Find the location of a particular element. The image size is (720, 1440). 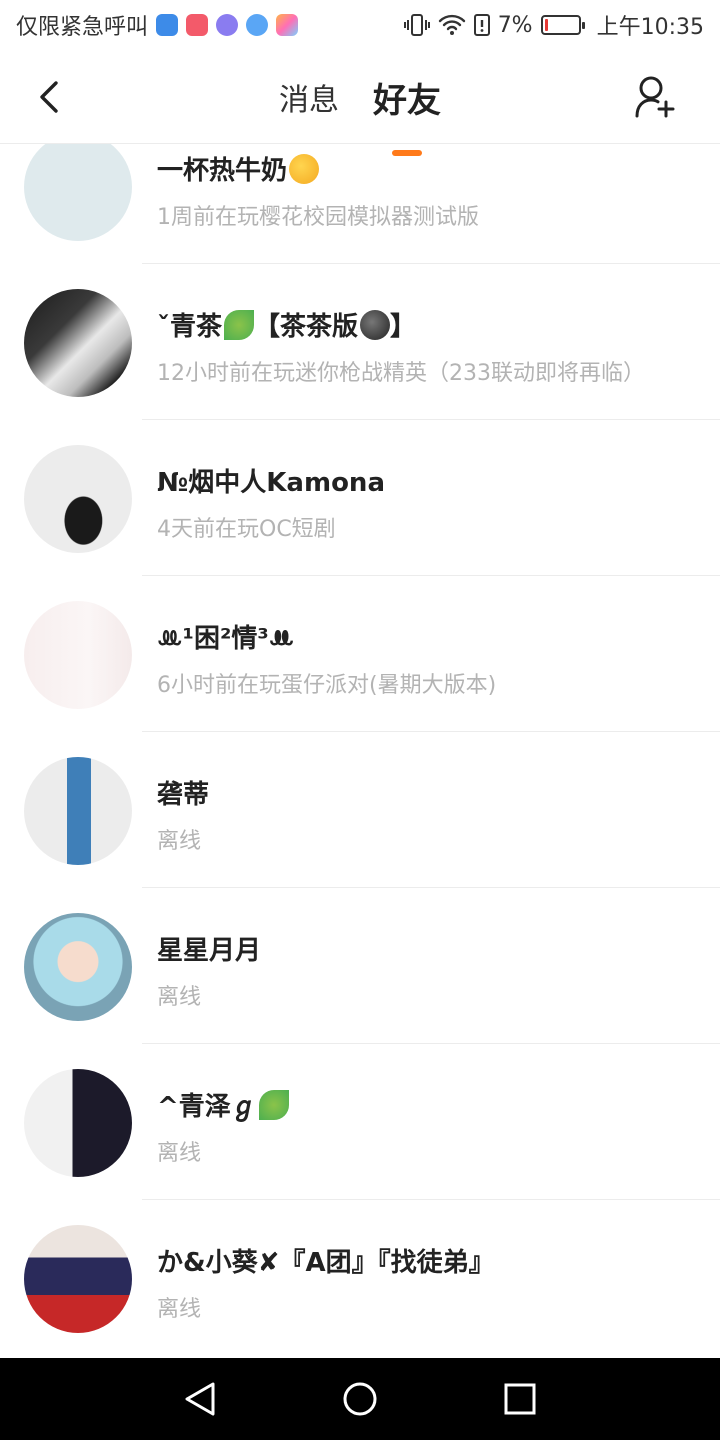

friend-name: か&小葵✘『A团』『找徒弟』 is located at coordinates (326, 1263).